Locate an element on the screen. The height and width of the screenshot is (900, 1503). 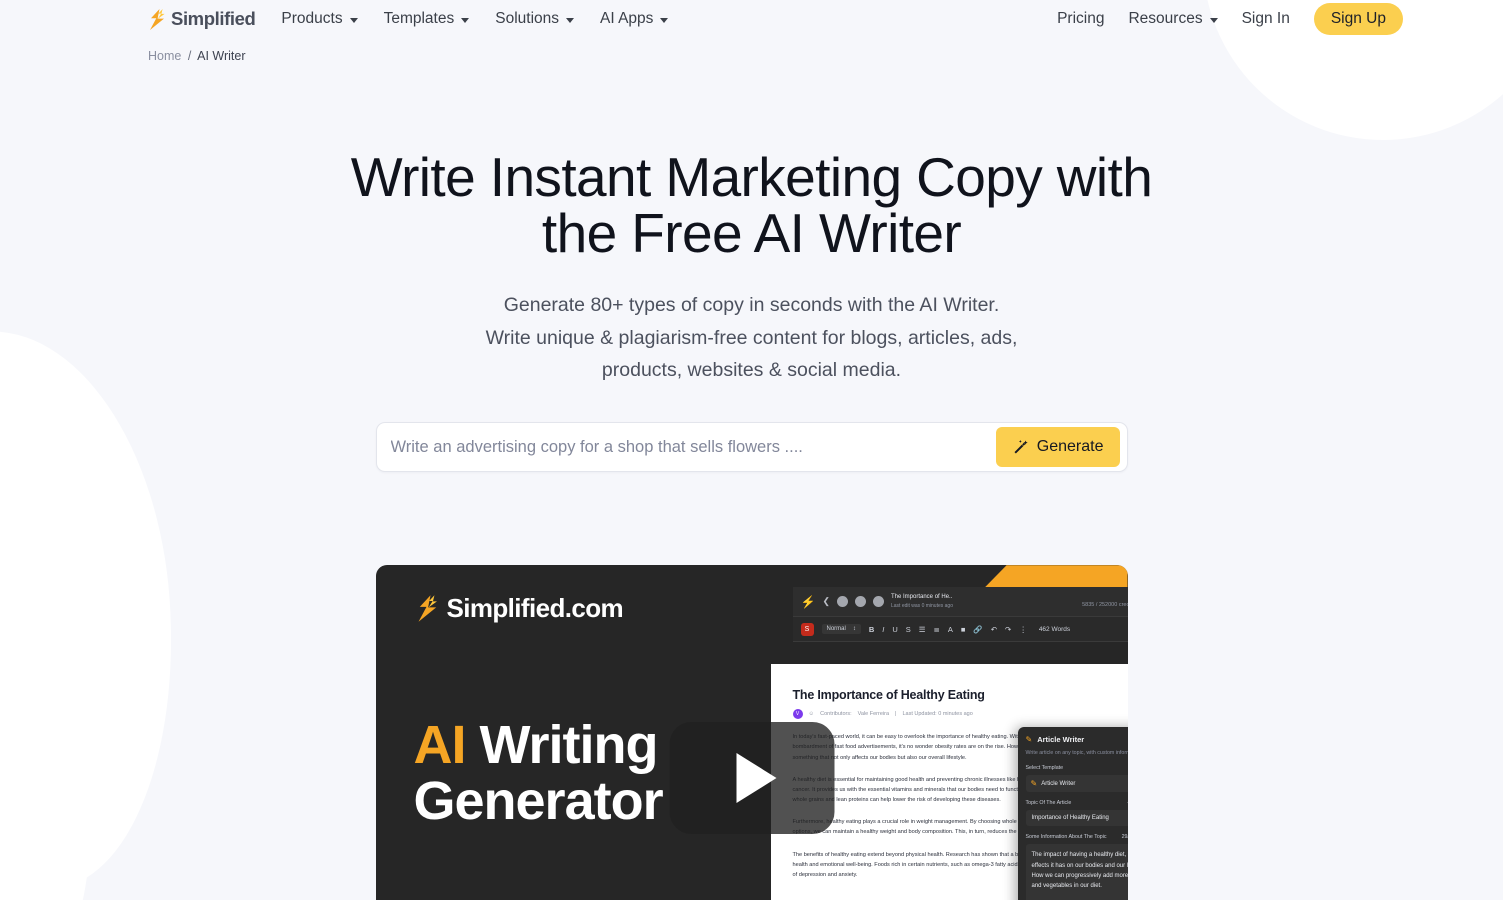
brand-logo: Simplified is located at coordinates (202, 19).